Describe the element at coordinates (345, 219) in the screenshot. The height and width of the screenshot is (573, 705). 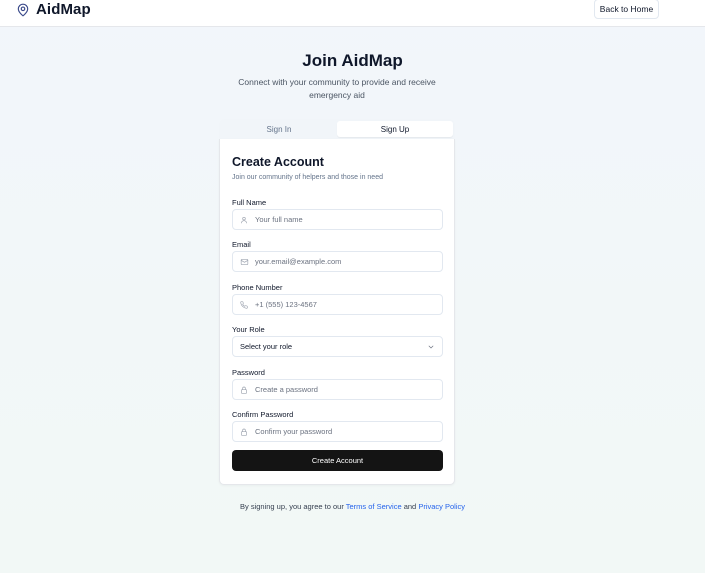
I see `full-name-input` at that location.